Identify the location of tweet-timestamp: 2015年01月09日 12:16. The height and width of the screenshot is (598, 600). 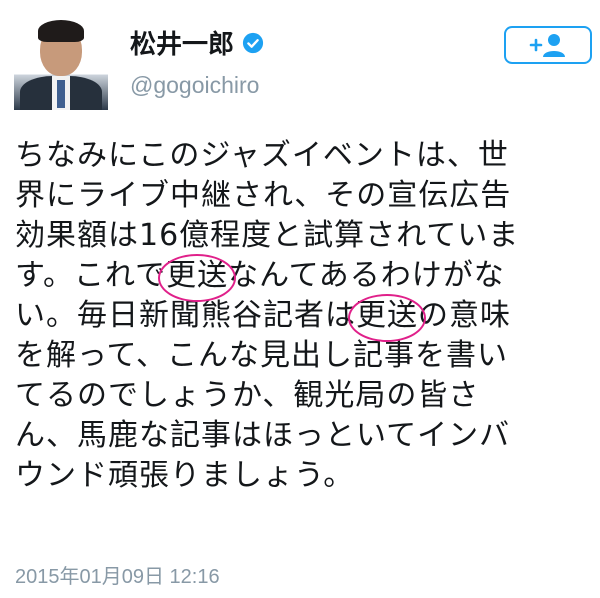
(117, 574).